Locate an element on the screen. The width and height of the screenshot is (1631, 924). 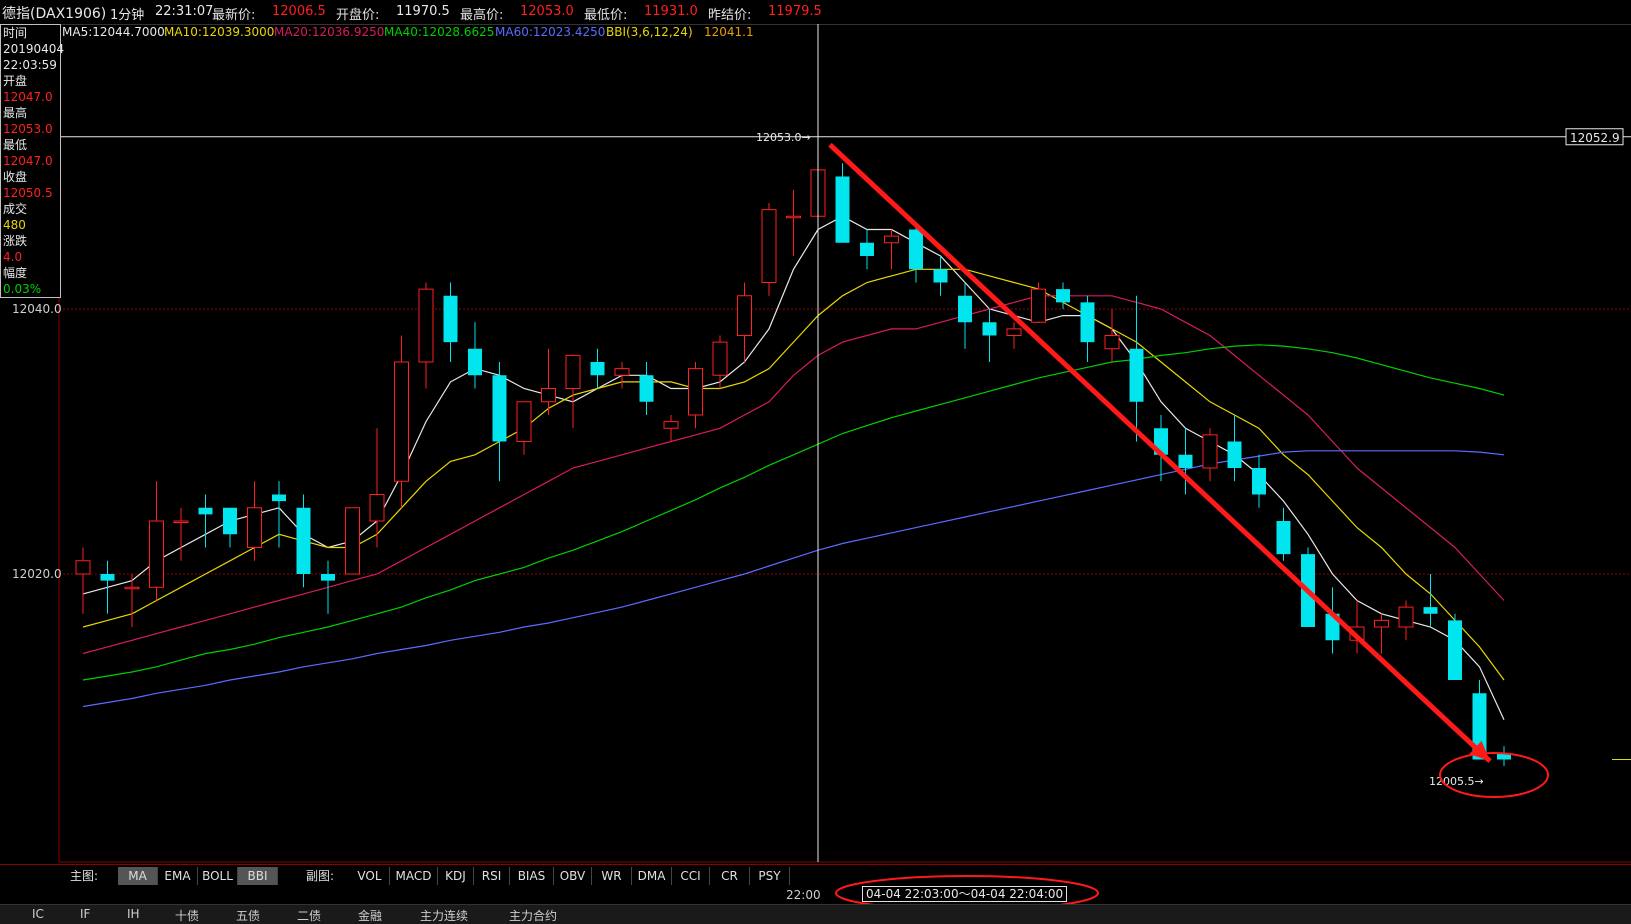
contract-tab: 主力合约 is located at coordinates (533, 915).